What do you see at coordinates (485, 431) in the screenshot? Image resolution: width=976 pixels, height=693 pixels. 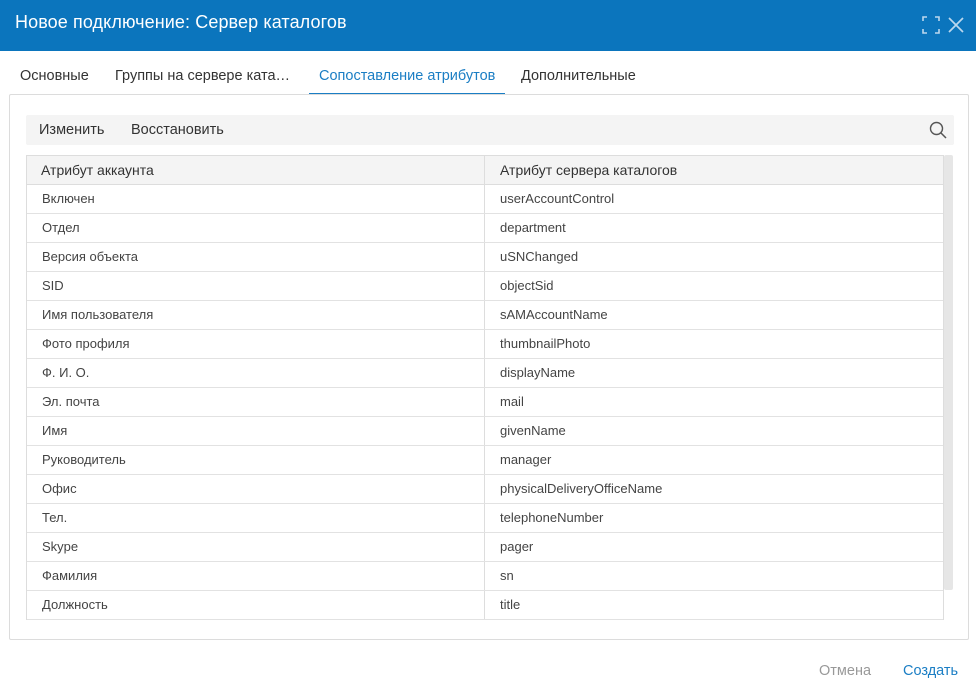 I see `table-row: Имя givenName` at bounding box center [485, 431].